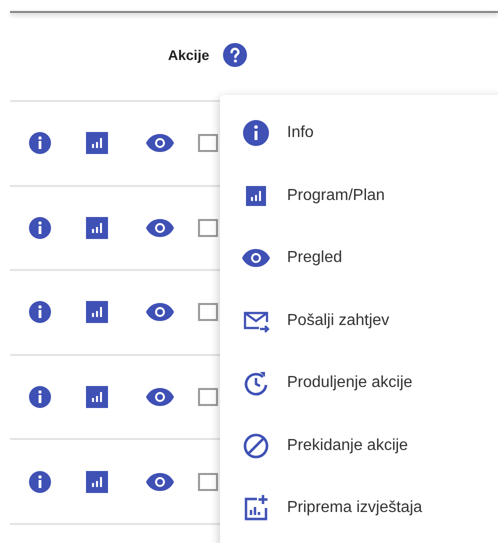 This screenshot has height=543, width=498. I want to click on chart-add-icon, so click(256, 508).